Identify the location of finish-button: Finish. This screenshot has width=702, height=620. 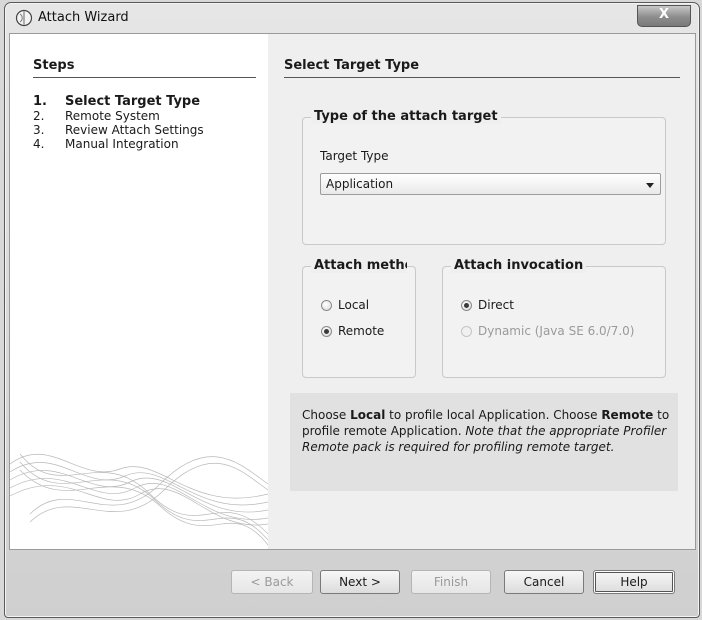
(451, 582).